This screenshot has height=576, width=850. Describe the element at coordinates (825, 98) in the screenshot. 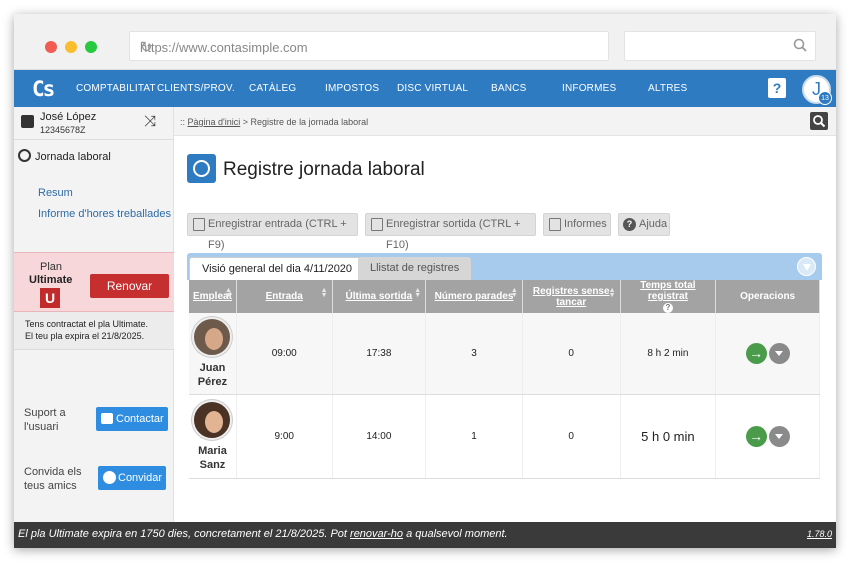

I see `notification-badge: 13` at that location.